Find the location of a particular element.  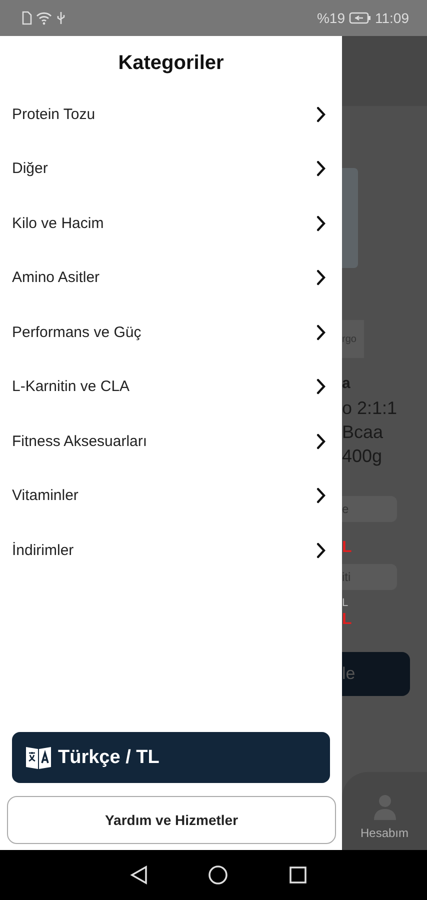

help-button: Yardım ve Hizmetler is located at coordinates (171, 820).